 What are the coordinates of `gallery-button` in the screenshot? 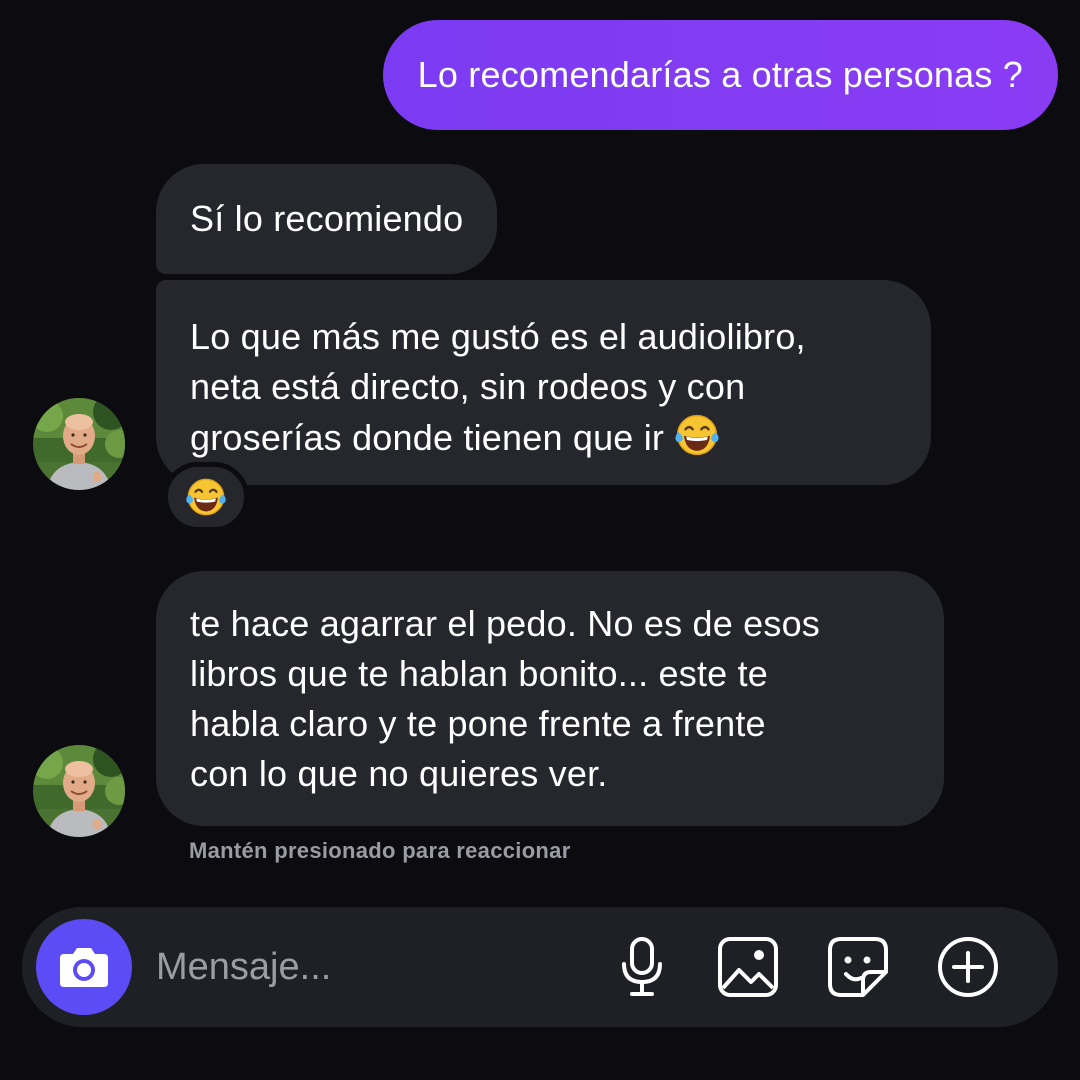 It's located at (748, 967).